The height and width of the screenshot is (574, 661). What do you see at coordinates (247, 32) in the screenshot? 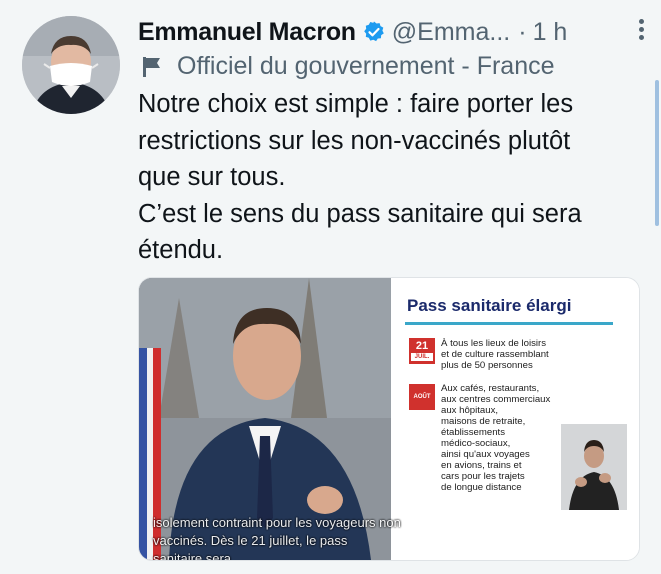
I see `author-name: Emmanuel Macron` at bounding box center [247, 32].